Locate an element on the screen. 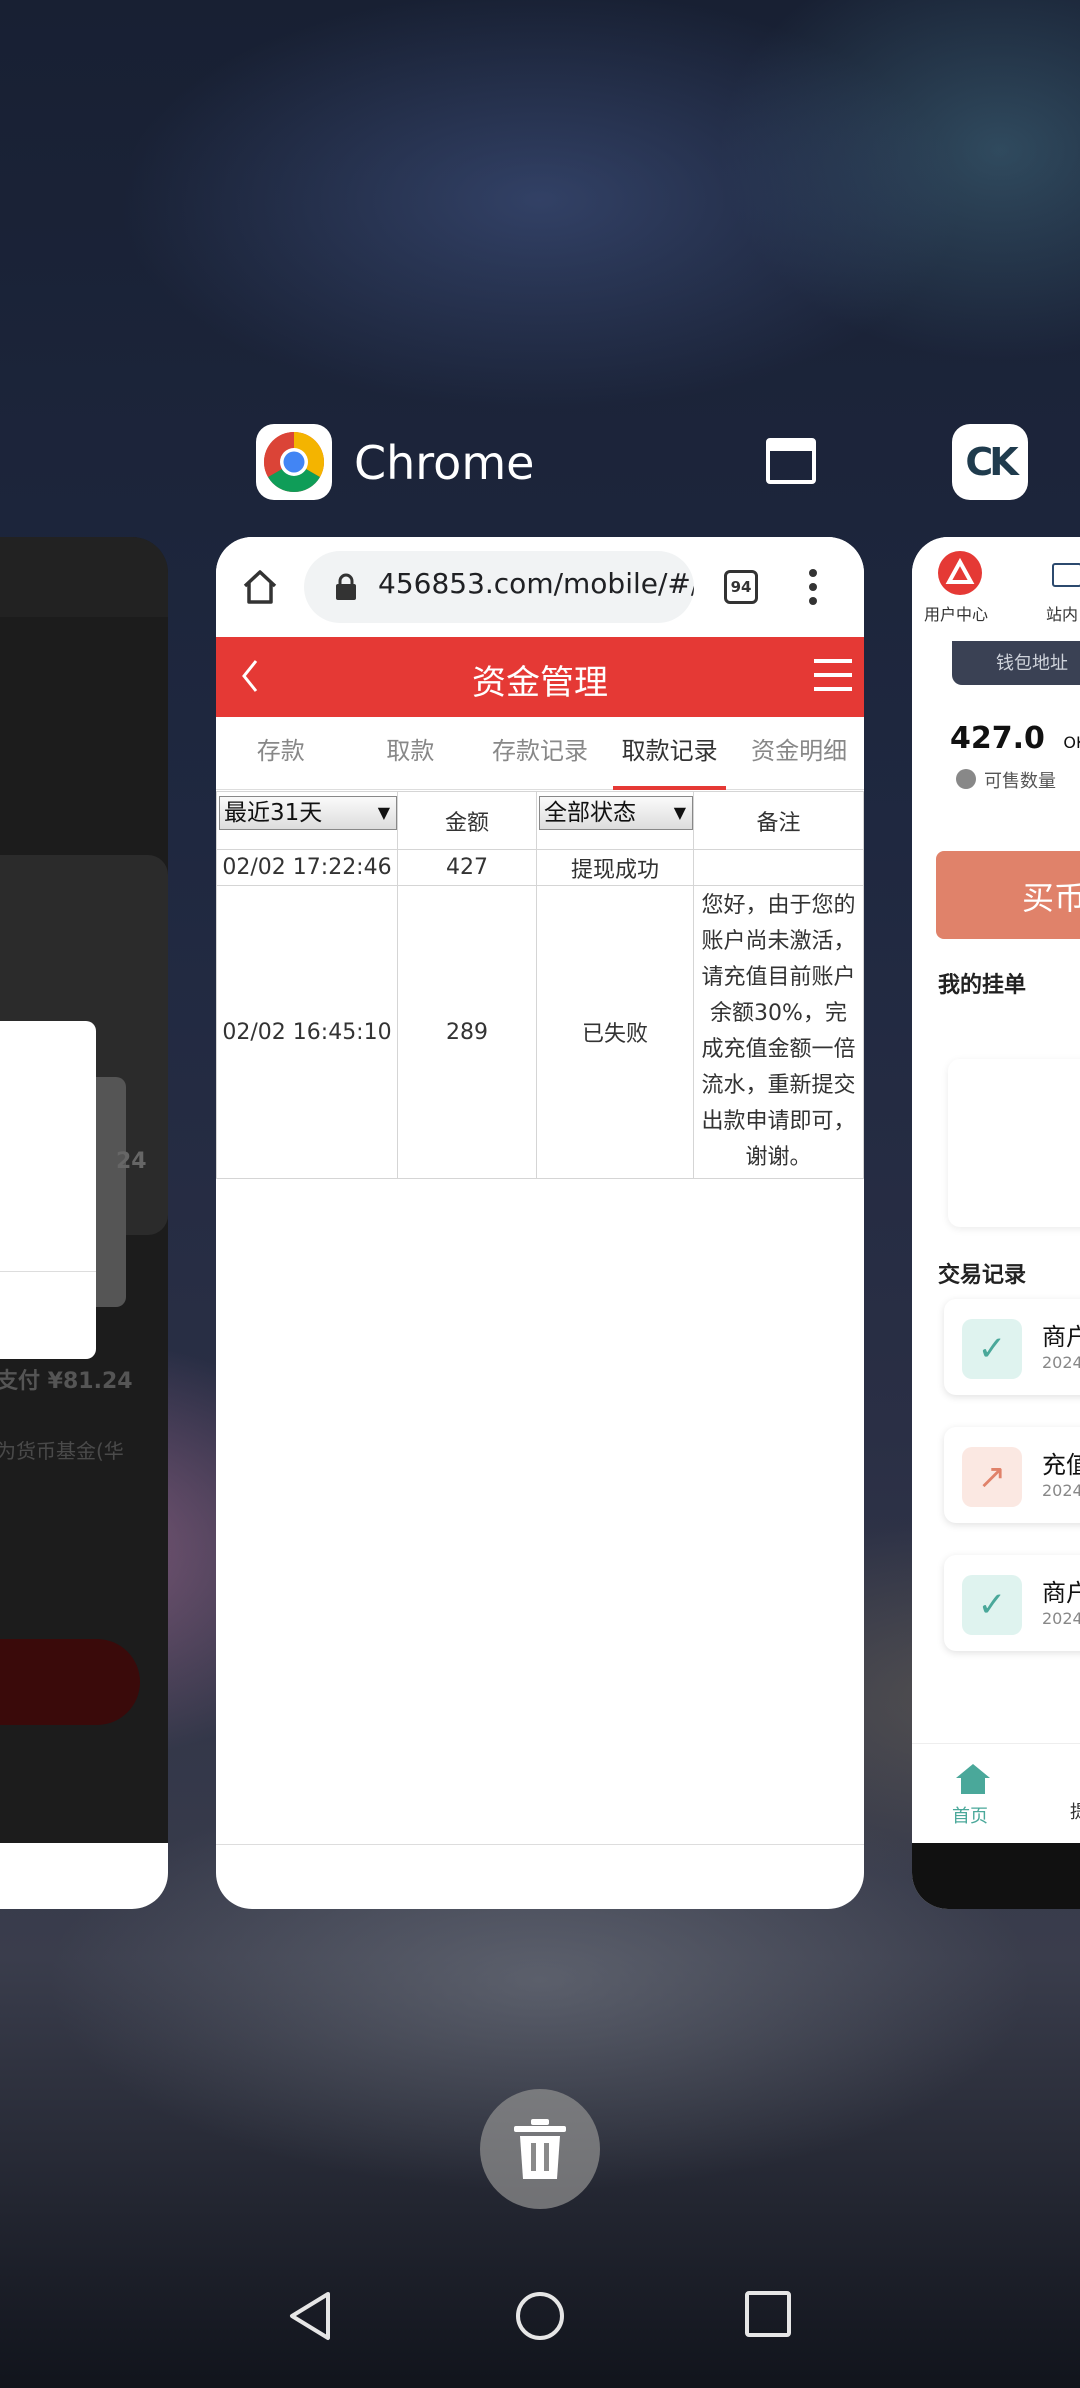 The height and width of the screenshot is (2388, 1080). nav-station: 站内 is located at coordinates (1062, 613).